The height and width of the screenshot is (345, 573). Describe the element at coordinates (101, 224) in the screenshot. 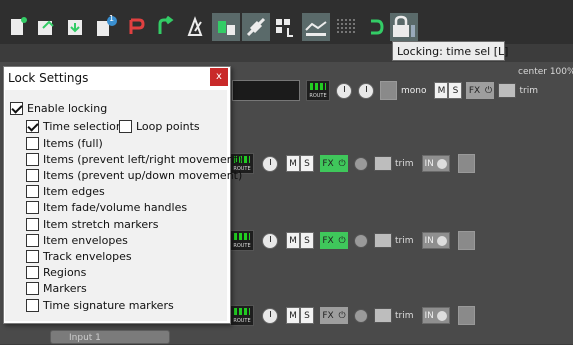

I see `checkbox-label: Item stretch markers` at that location.